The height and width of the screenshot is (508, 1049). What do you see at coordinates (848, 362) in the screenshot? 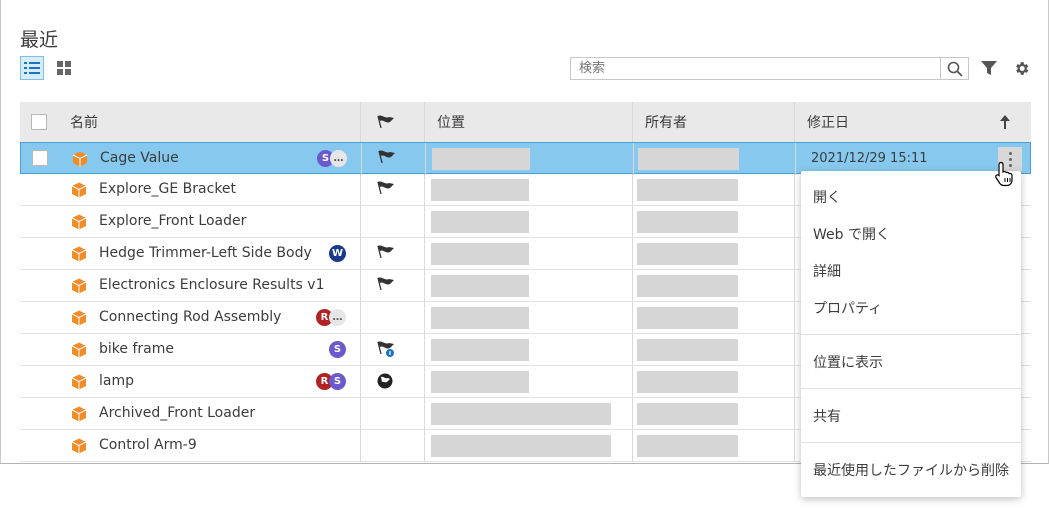
I see `menu-item-show-location: 位置に表示` at bounding box center [848, 362].